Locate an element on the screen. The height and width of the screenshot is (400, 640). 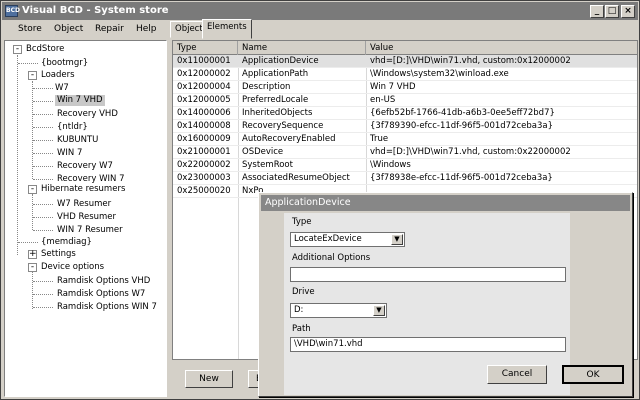
tree-node-recovery-w7: Recovery W7 is located at coordinates (85, 166).